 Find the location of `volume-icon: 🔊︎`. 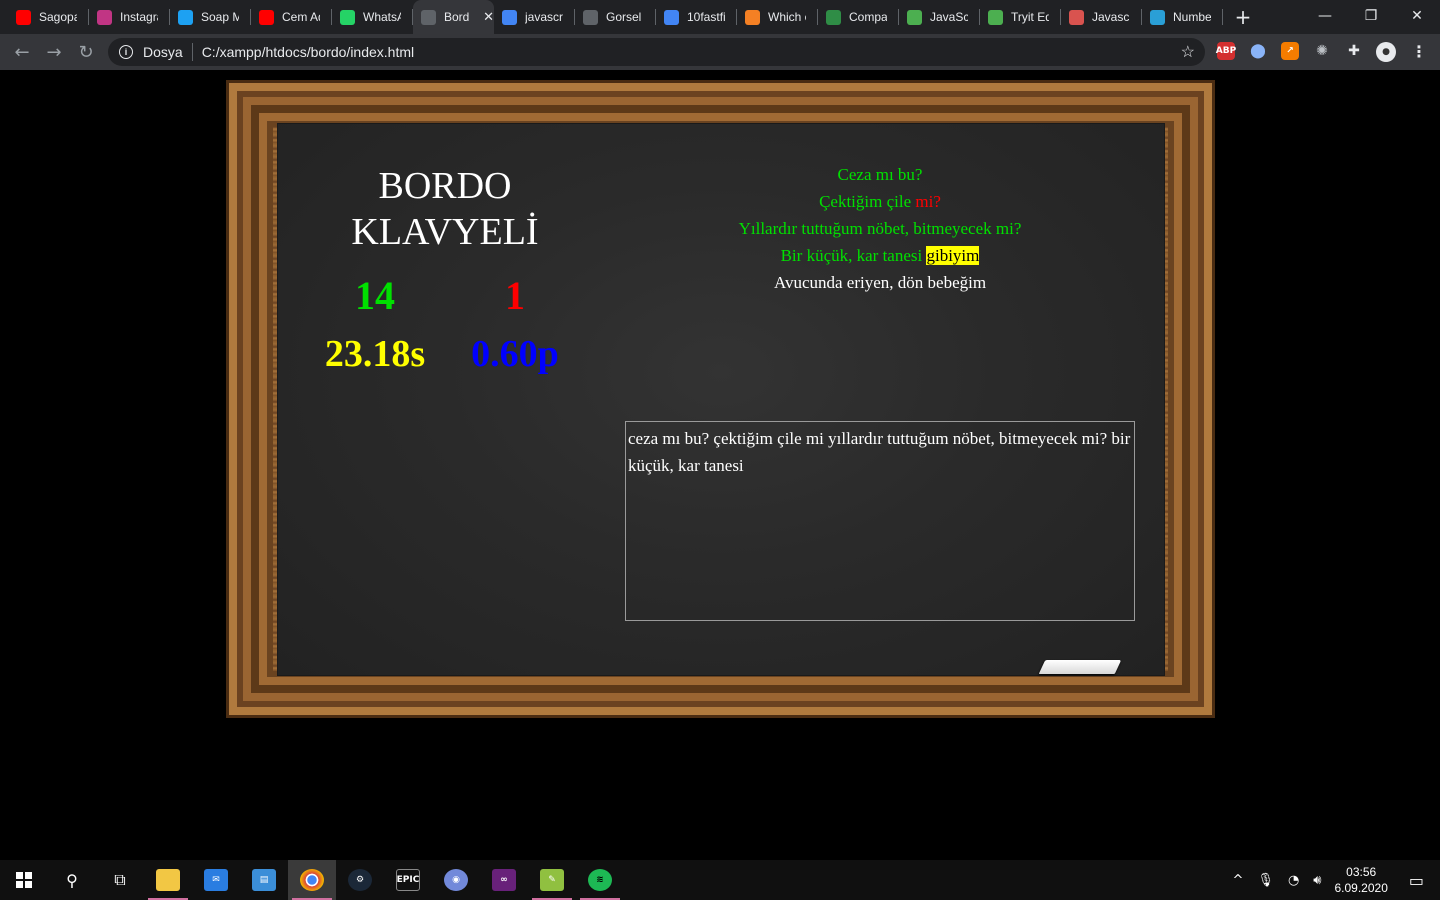

volume-icon: 🔊︎ is located at coordinates (1317, 880).